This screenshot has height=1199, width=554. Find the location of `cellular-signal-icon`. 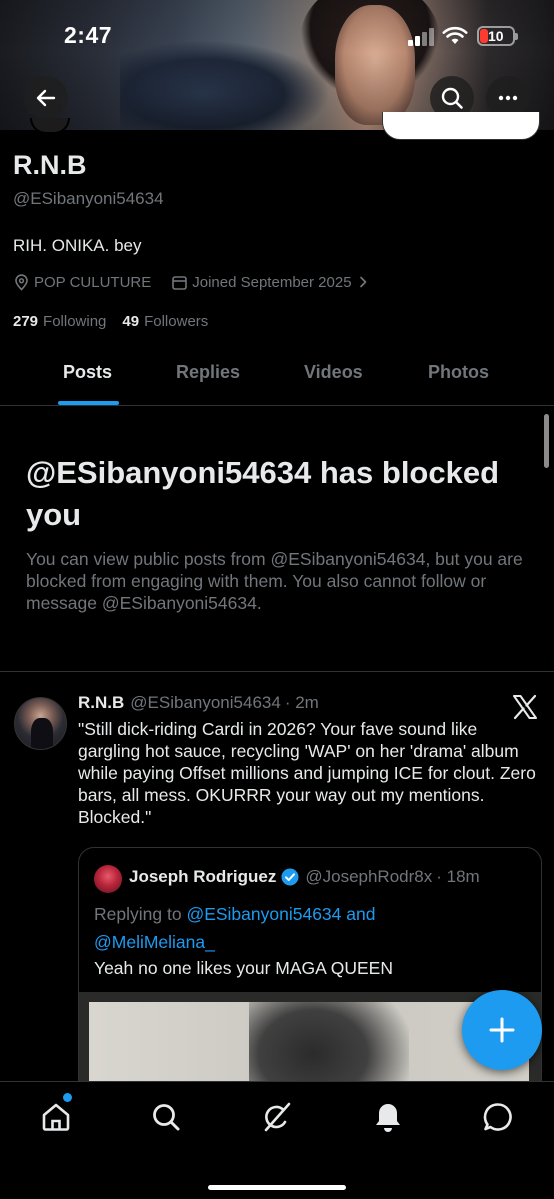

cellular-signal-icon is located at coordinates (421, 37).